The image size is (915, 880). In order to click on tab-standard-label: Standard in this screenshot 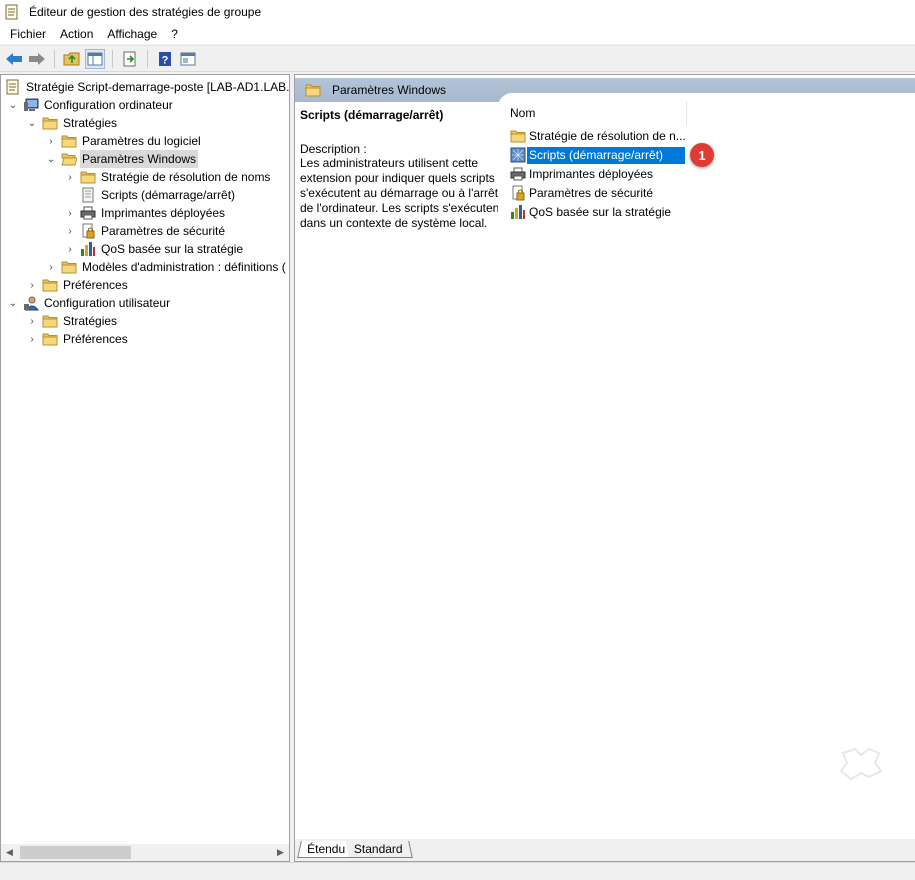, I will do `click(378, 849)`.